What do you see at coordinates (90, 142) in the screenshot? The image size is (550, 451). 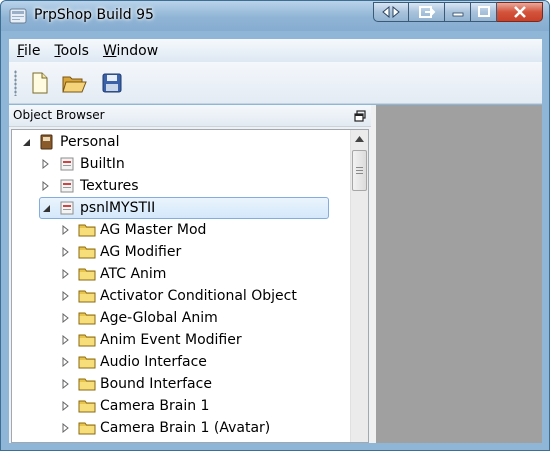 I see `tree-item-label: Personal` at bounding box center [90, 142].